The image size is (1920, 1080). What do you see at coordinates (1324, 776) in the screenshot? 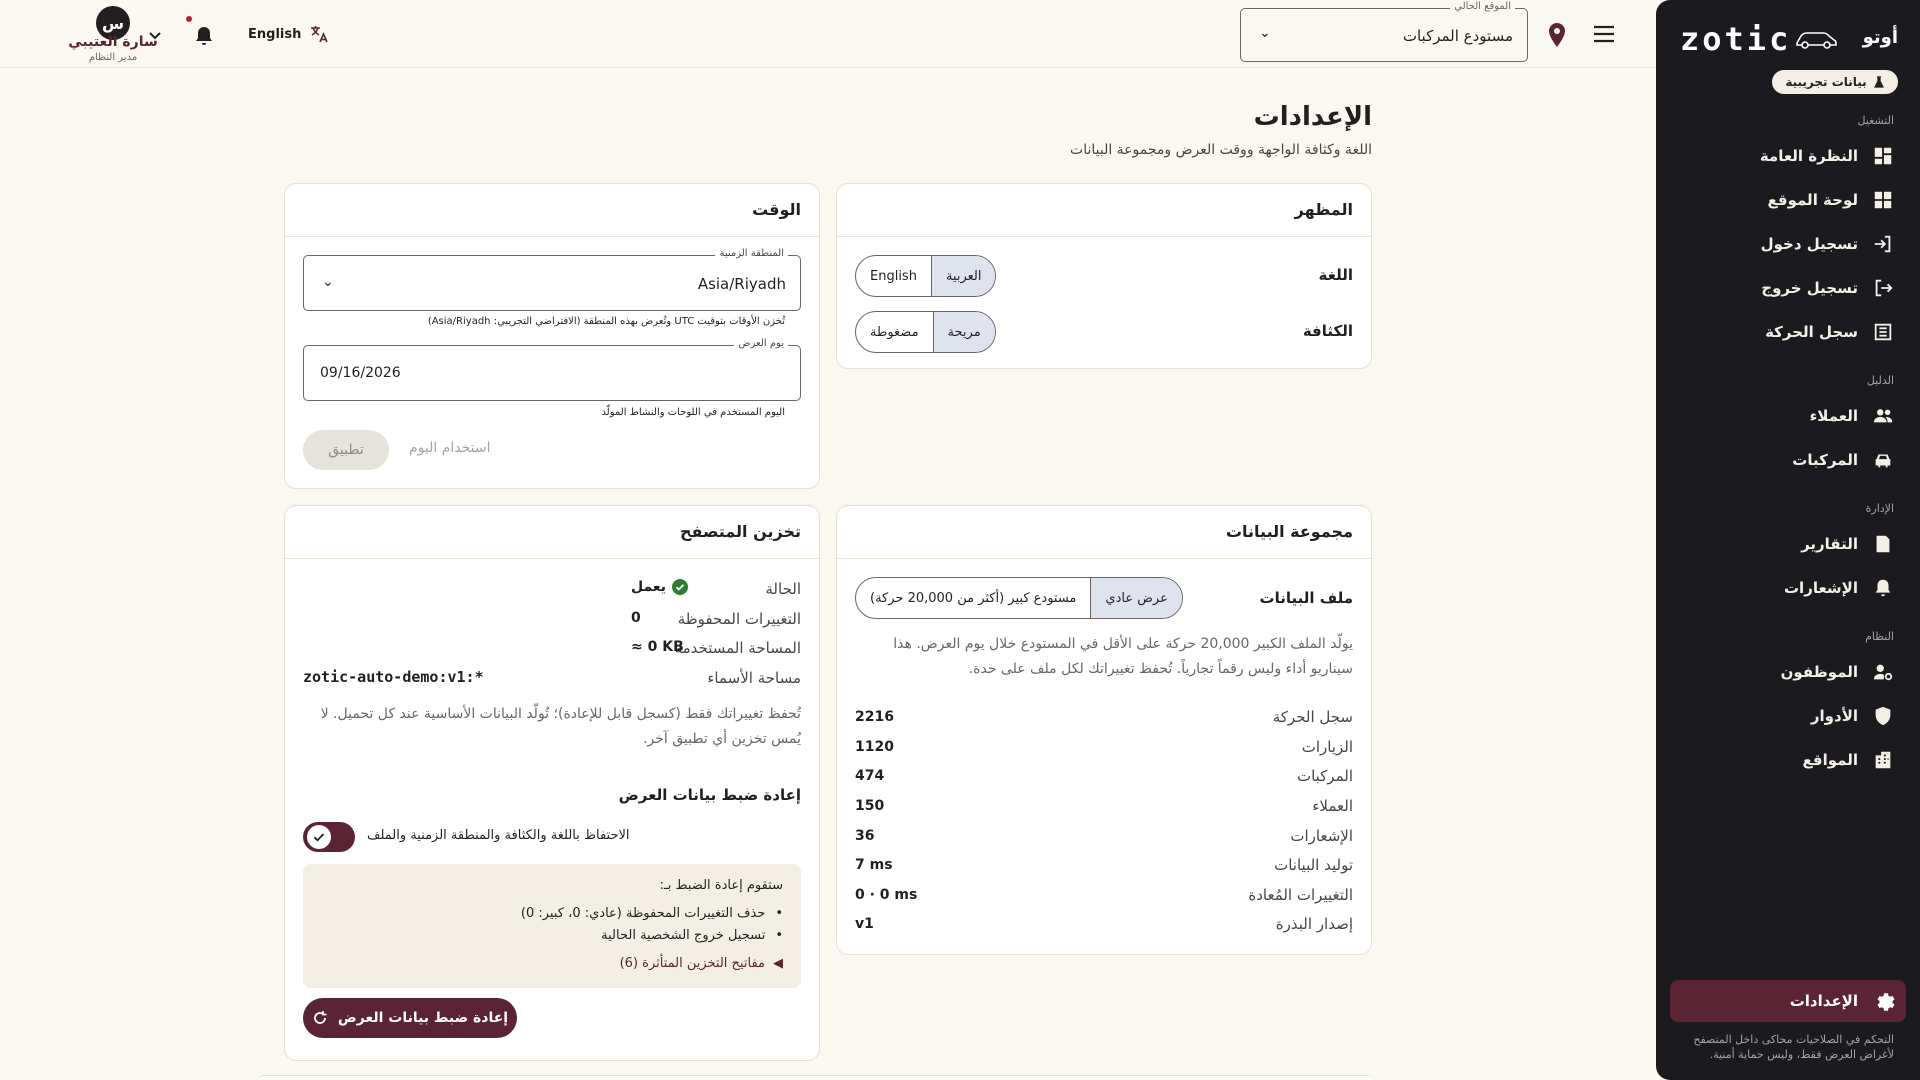
I see `stat-label: المركبات` at bounding box center [1324, 776].